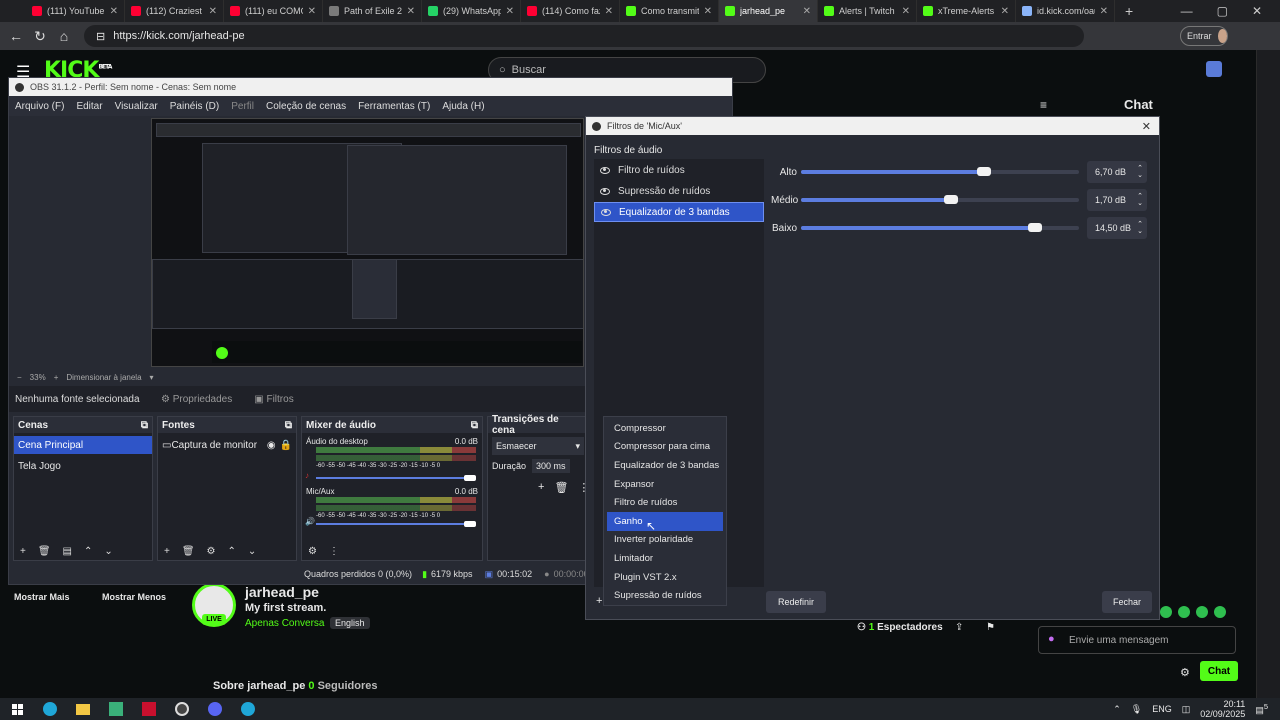 The height and width of the screenshot is (720, 1280). Describe the element at coordinates (286, 445) in the screenshot. I see `lock-icon: 🔒` at that location.